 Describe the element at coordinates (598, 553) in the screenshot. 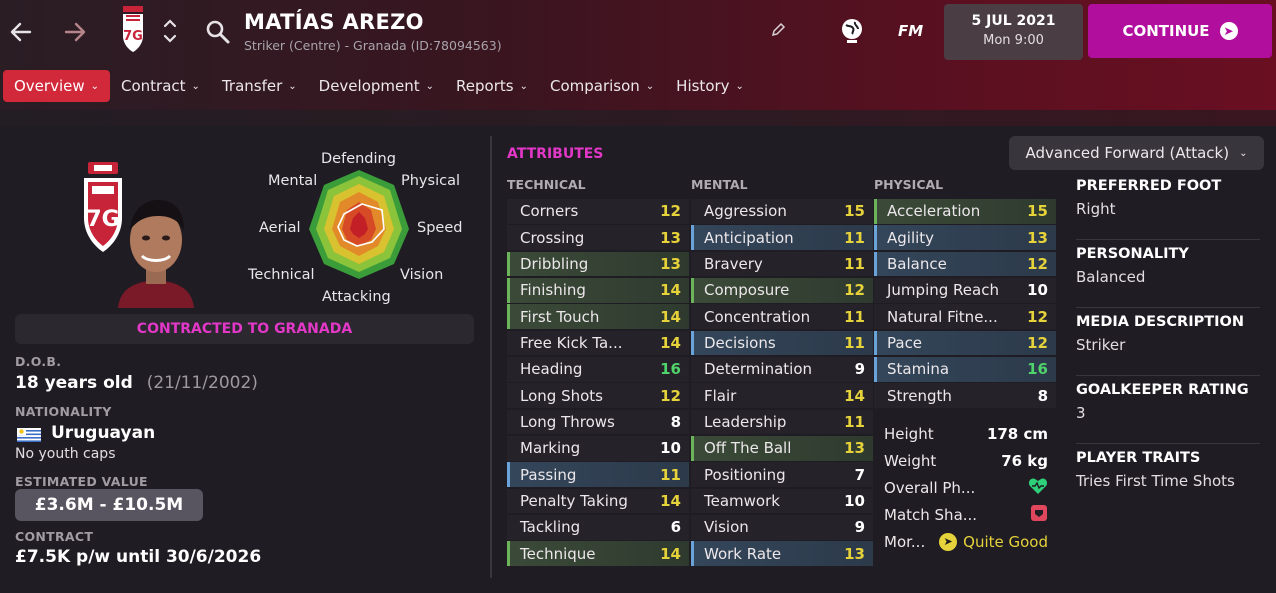

I see `attribute-row: Technique 14` at that location.